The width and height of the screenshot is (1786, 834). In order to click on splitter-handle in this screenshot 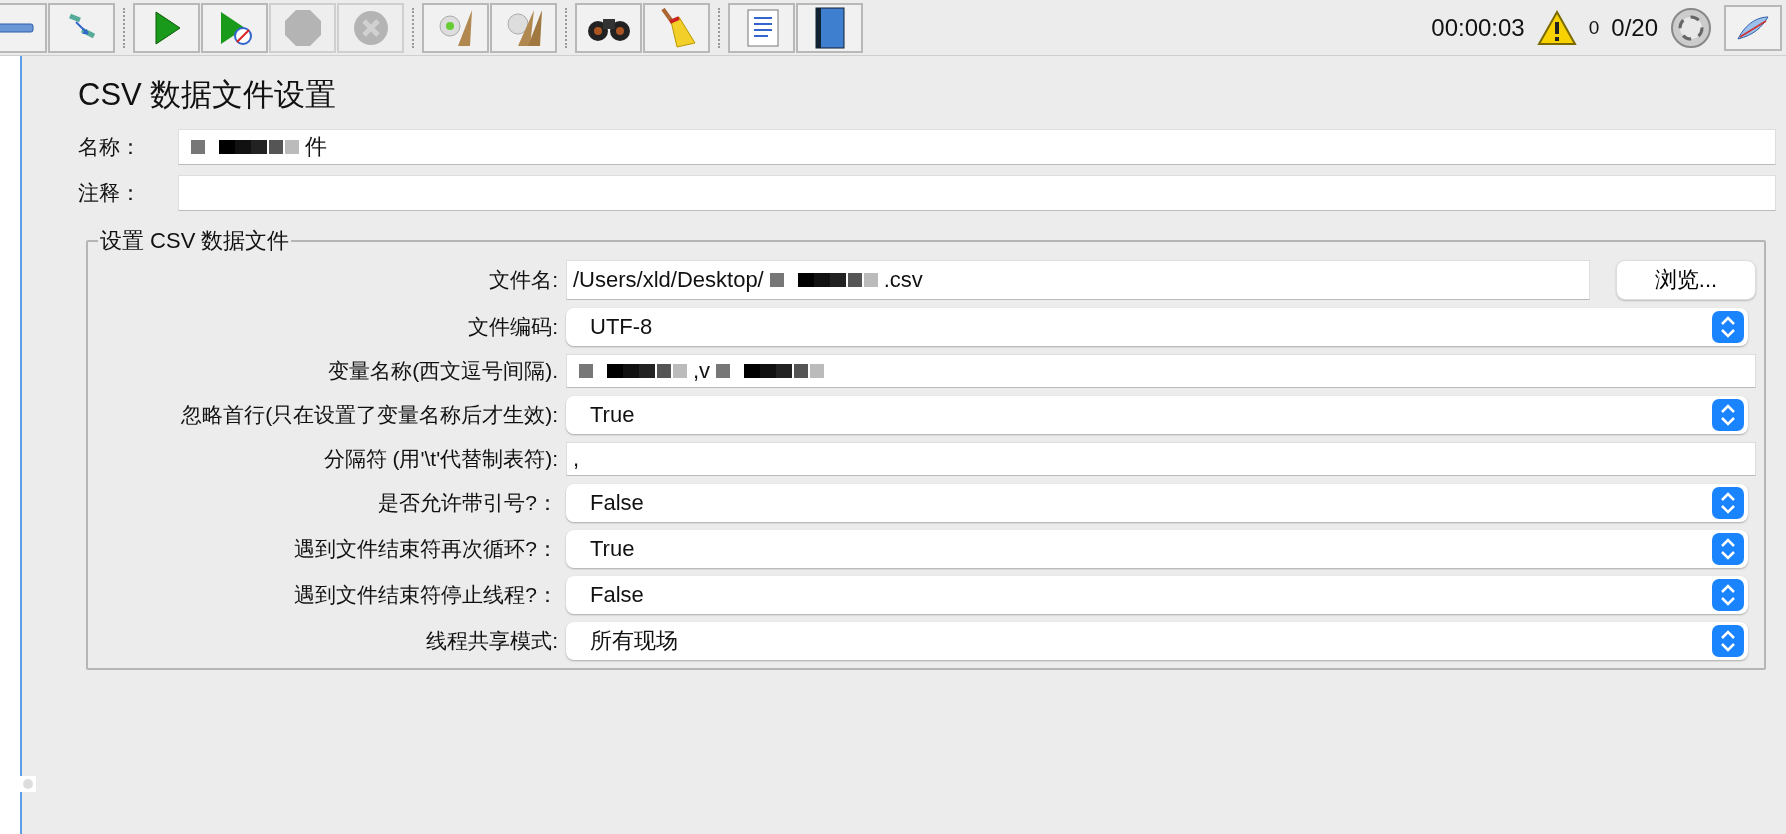, I will do `click(28, 784)`.